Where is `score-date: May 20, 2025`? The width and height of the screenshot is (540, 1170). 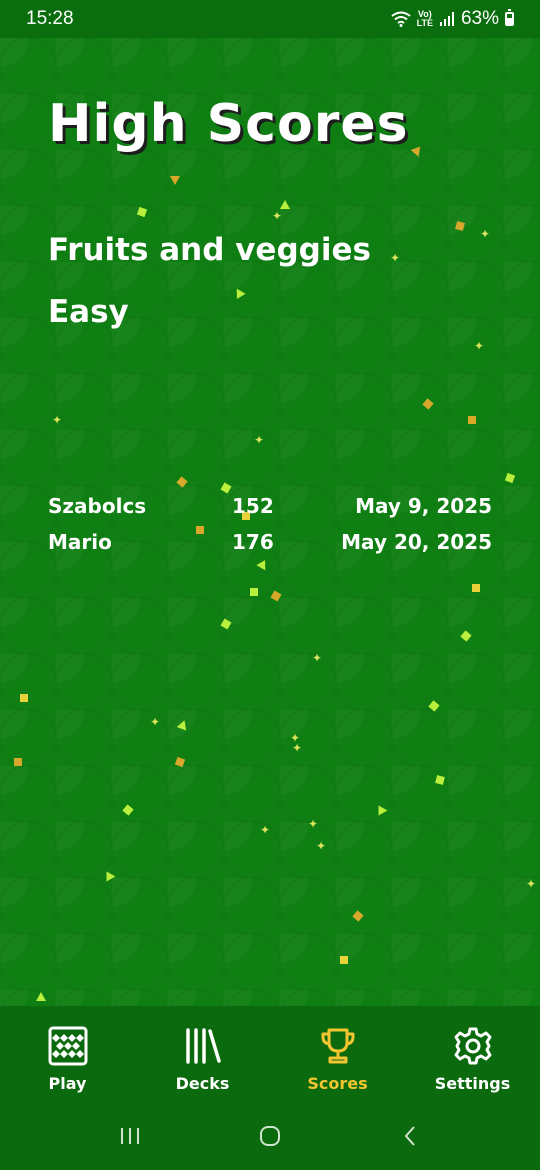
score-date: May 20, 2025 is located at coordinates (416, 542).